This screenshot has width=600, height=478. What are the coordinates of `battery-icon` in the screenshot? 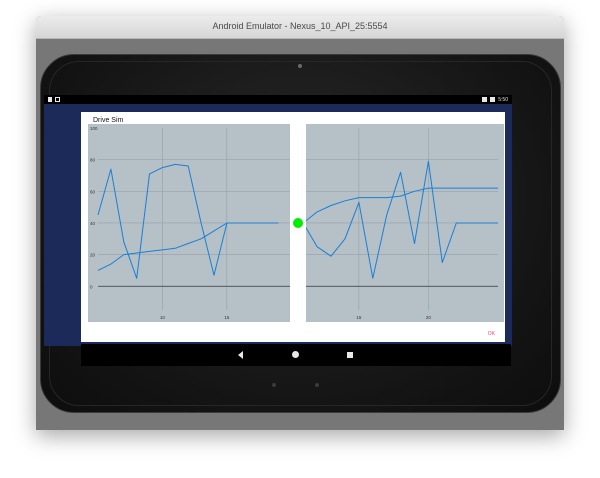 It's located at (493, 99).